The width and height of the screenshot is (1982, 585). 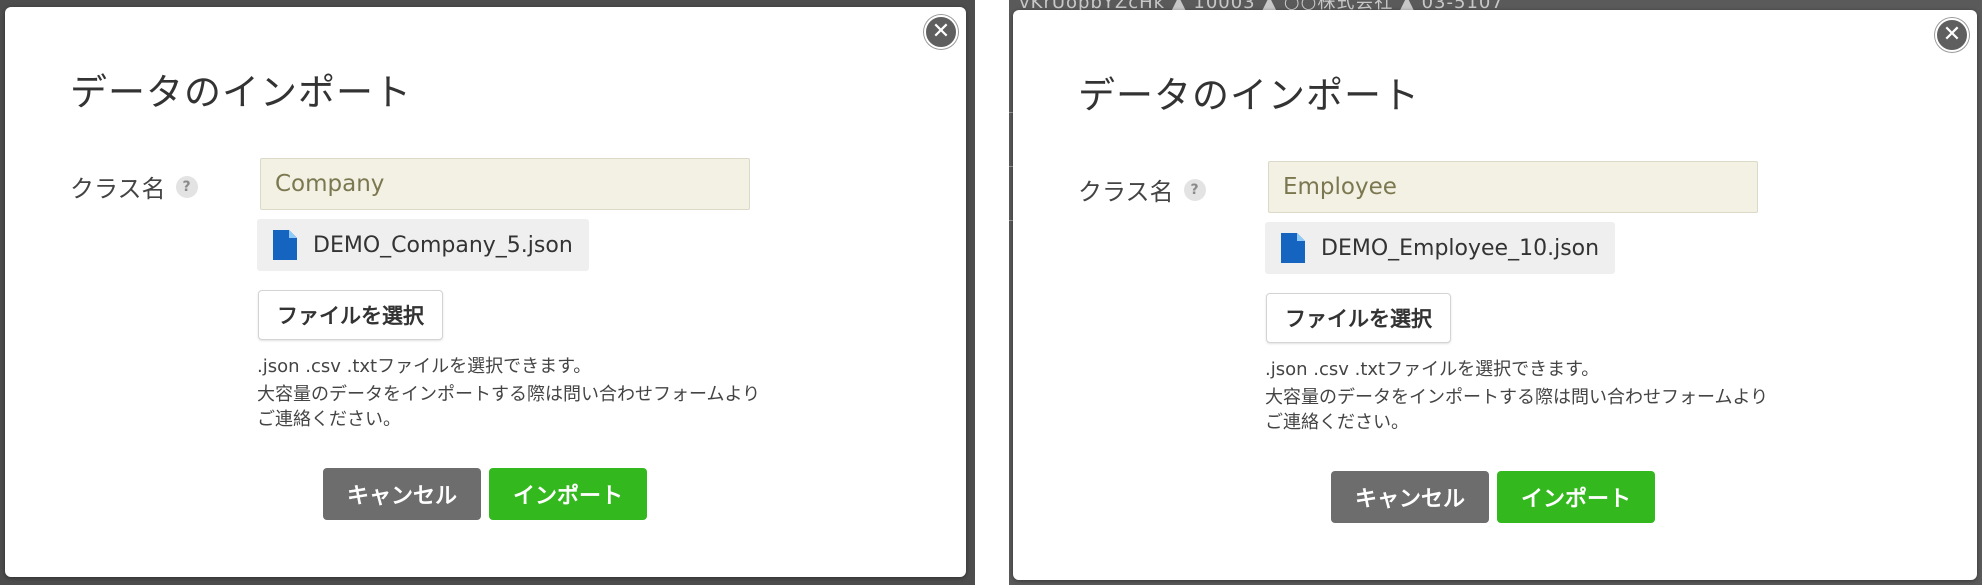 What do you see at coordinates (1460, 248) in the screenshot?
I see `selected-file-name: DEMO_Employee_10.json` at bounding box center [1460, 248].